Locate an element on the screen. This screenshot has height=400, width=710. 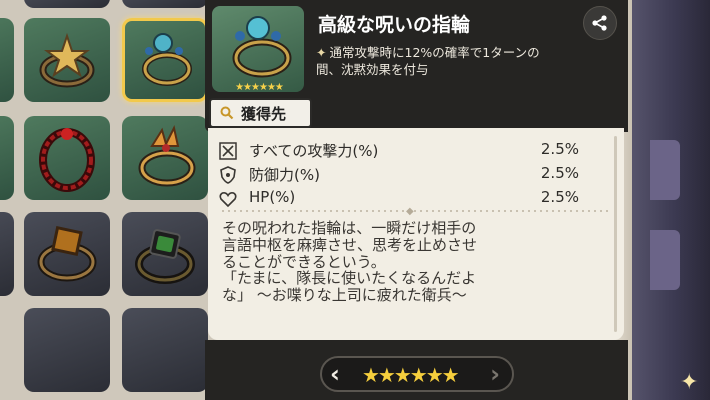
ring-square-amber-icon is located at coordinates (67, 253).